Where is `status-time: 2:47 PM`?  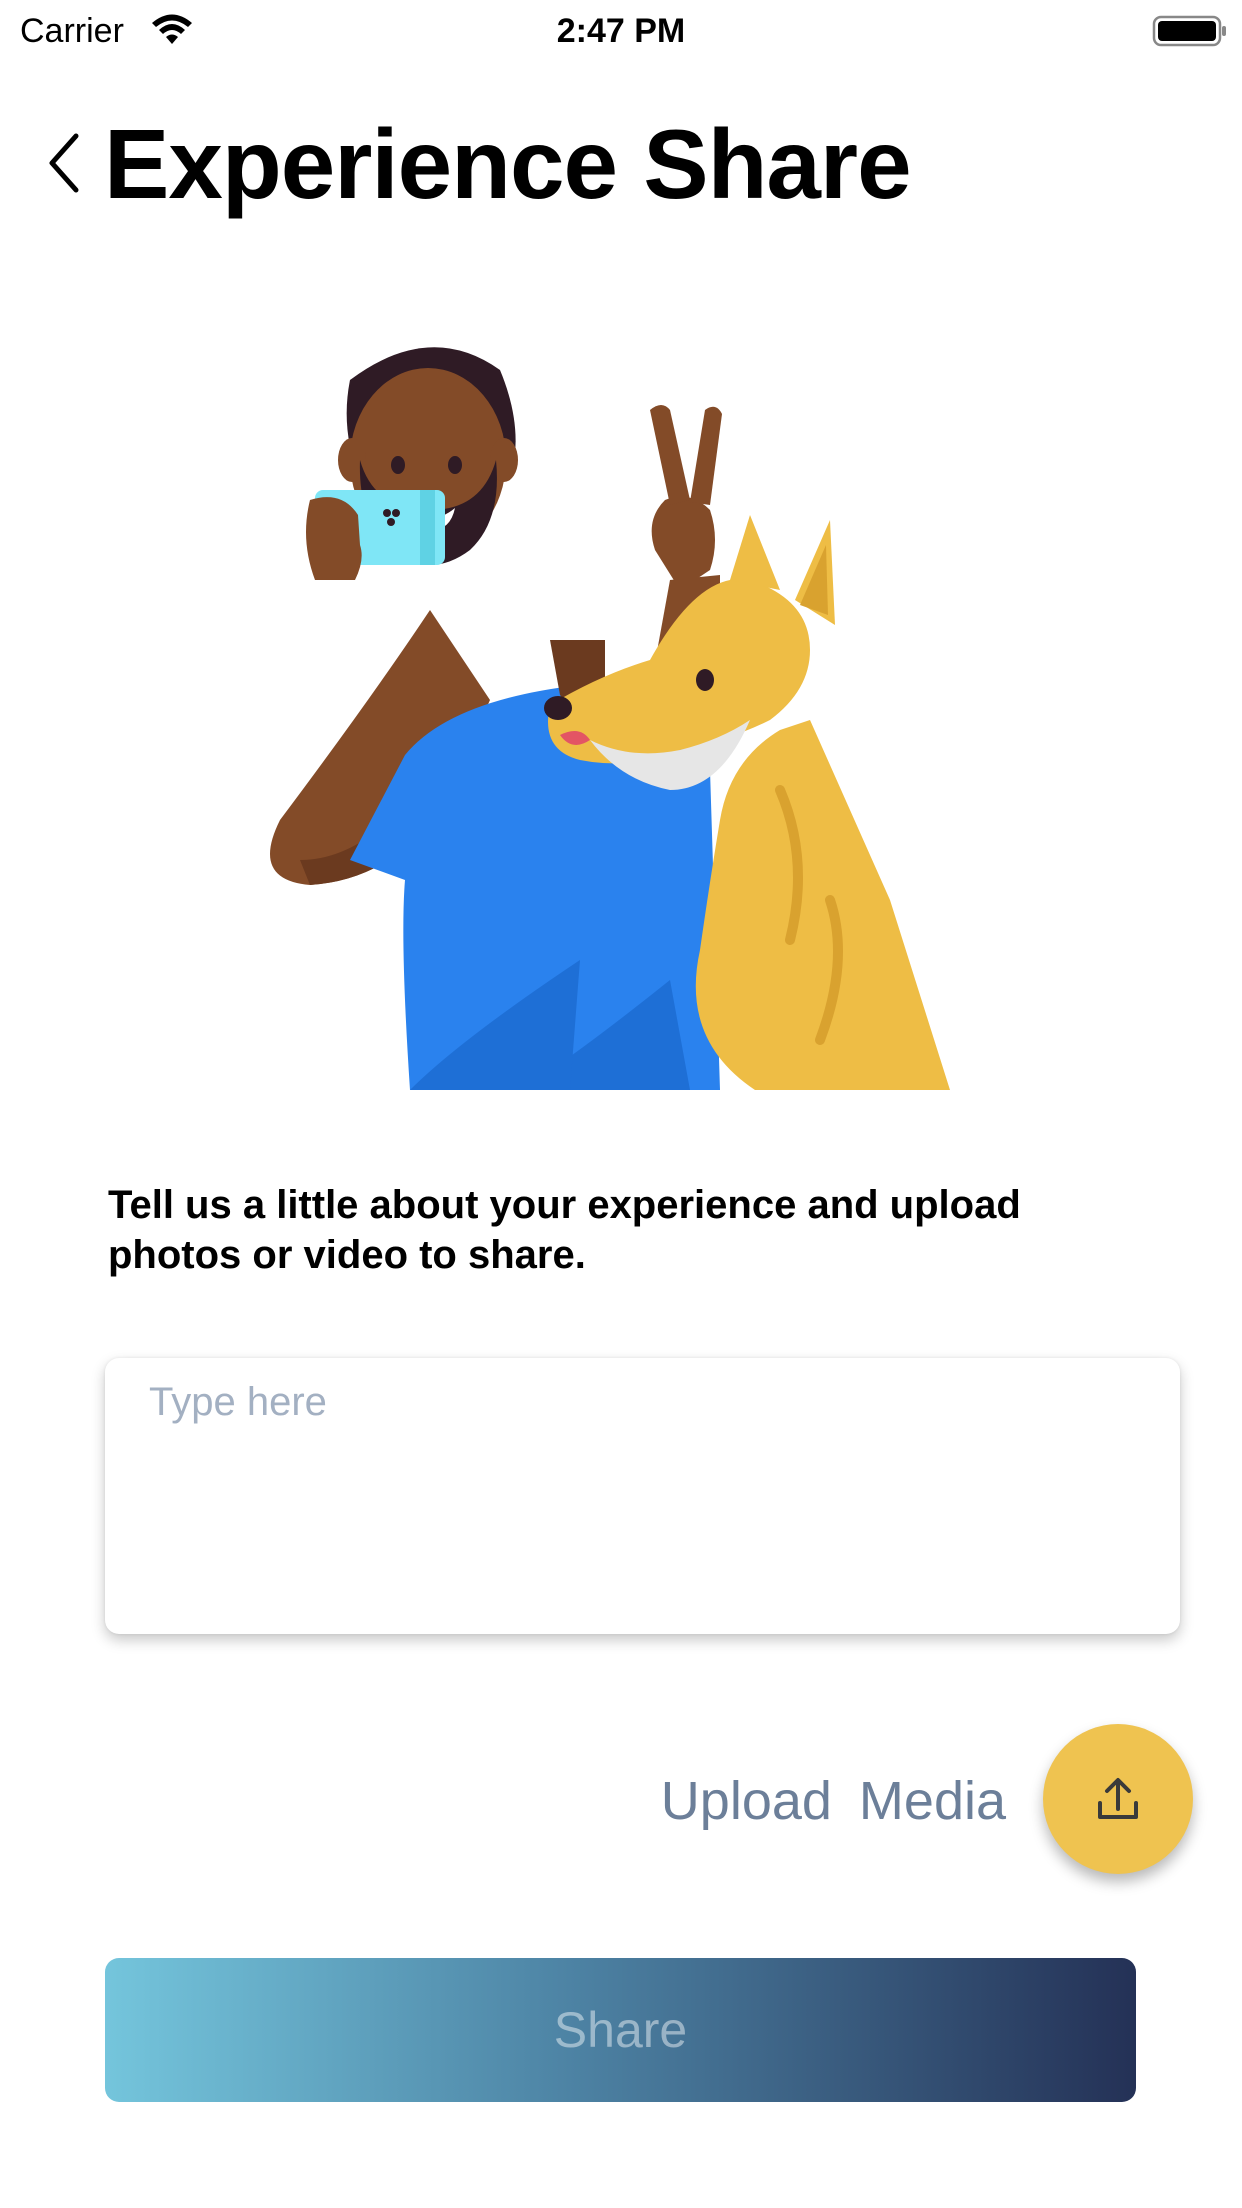 status-time: 2:47 PM is located at coordinates (621, 31).